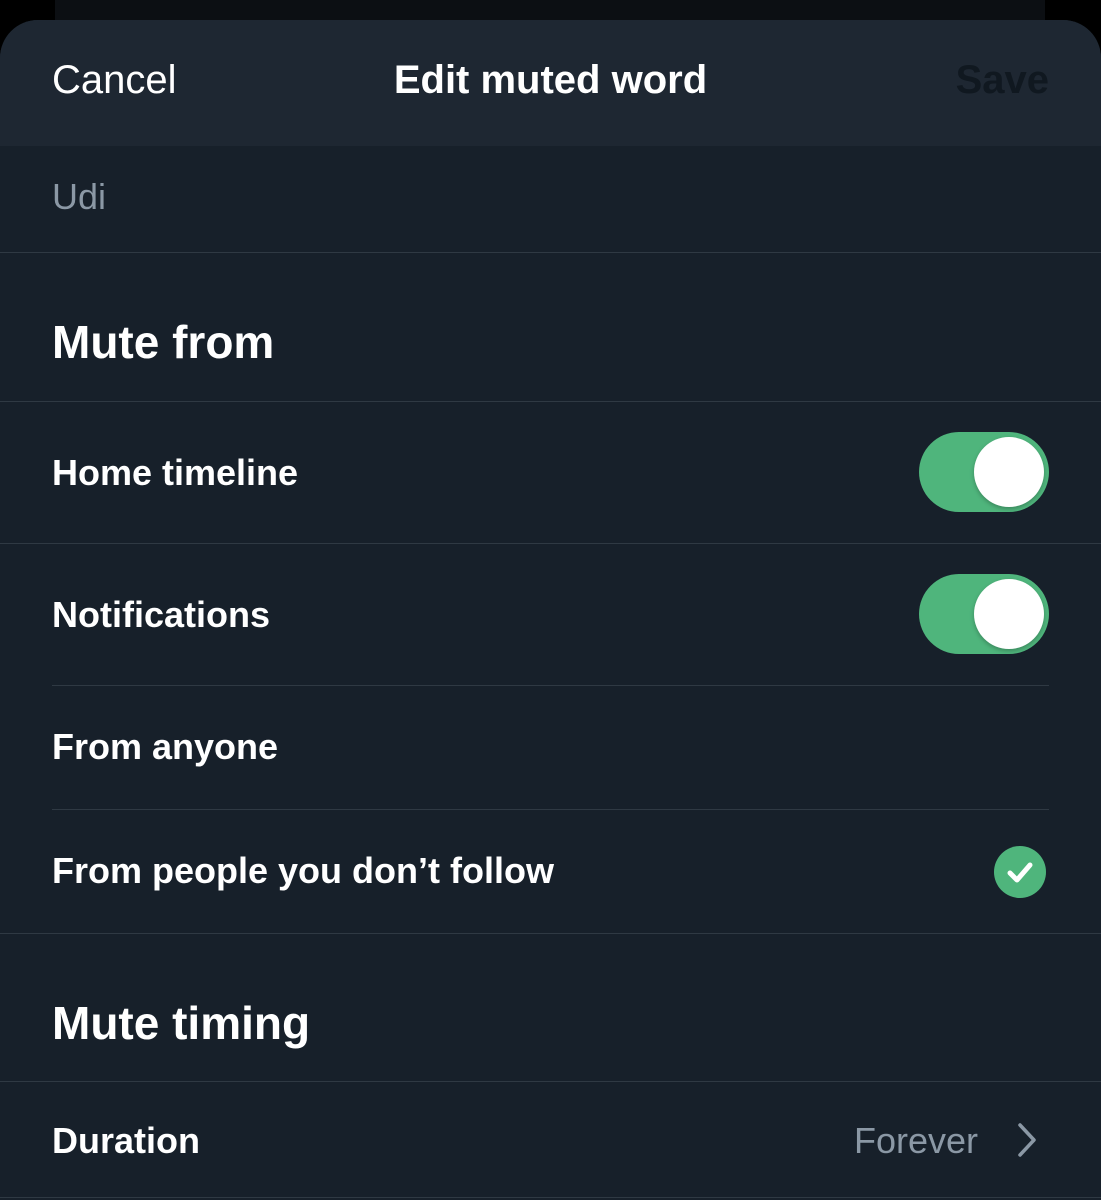 The image size is (1101, 1200). What do you see at coordinates (1027, 1142) in the screenshot?
I see `chevron-right-icon` at bounding box center [1027, 1142].